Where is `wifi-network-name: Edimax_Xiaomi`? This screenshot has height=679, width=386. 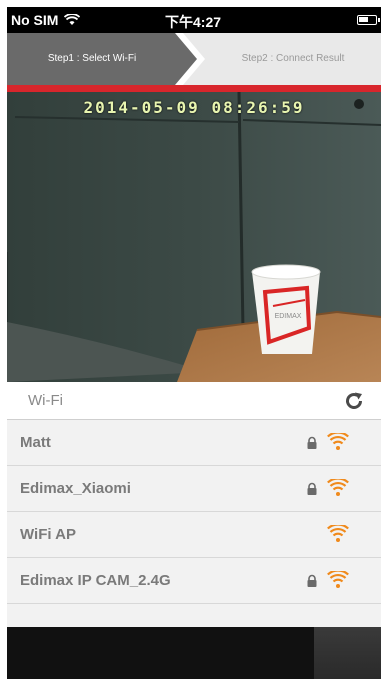 wifi-network-name: Edimax_Xiaomi is located at coordinates (75, 488).